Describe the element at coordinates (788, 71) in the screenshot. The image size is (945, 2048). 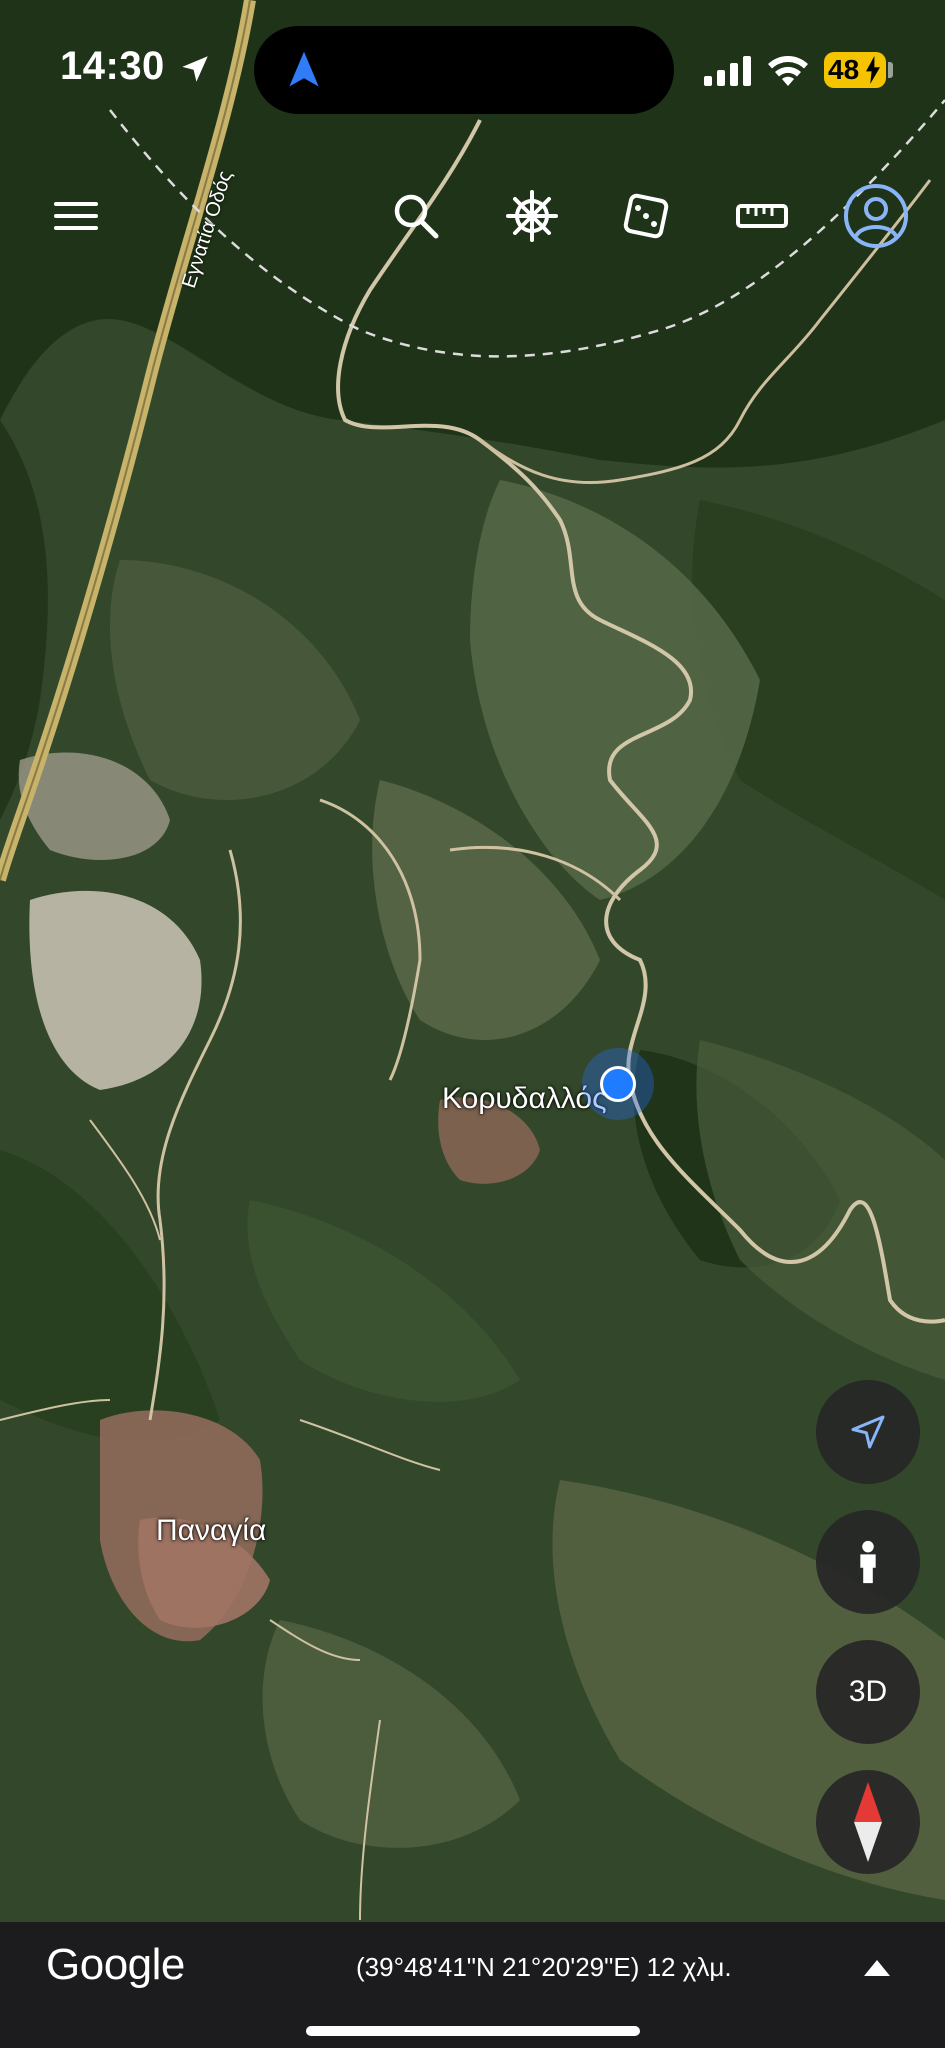
I see `wifi-icon` at that location.